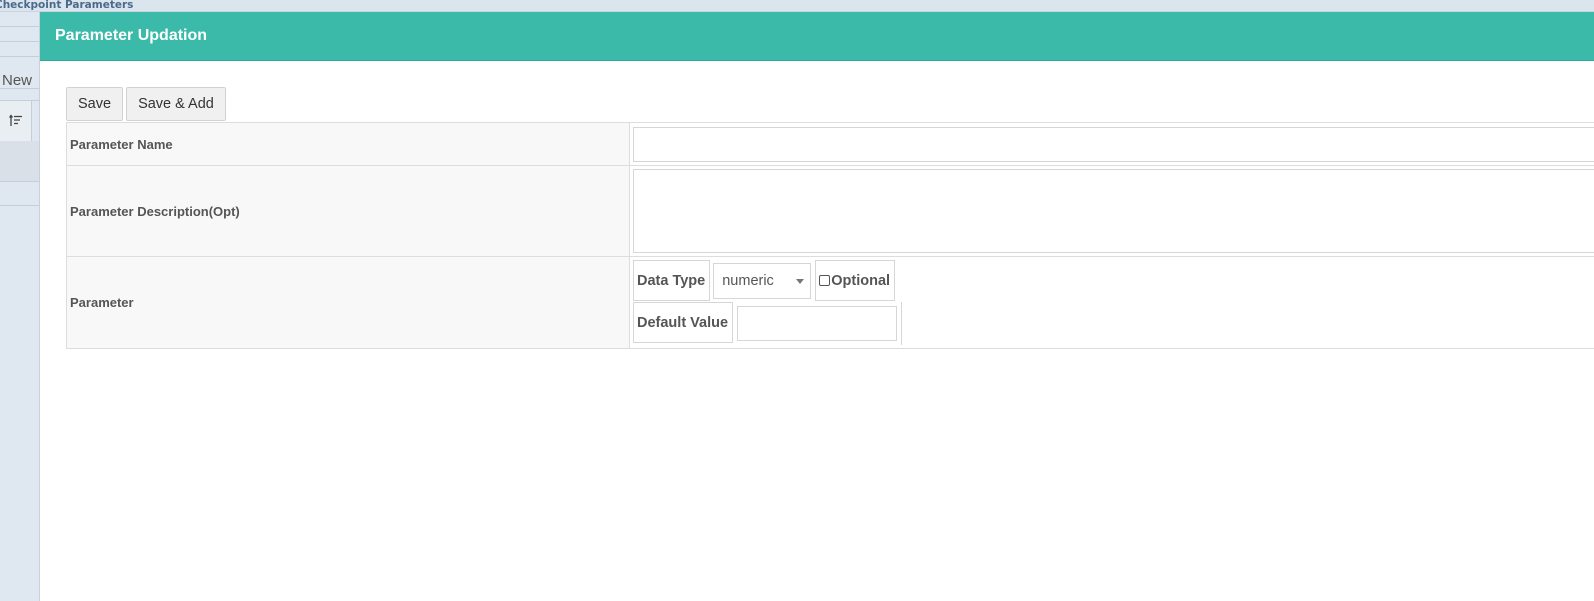 The height and width of the screenshot is (601, 1594). Describe the element at coordinates (131, 35) in the screenshot. I see `modal-title: Parameter Updation` at that location.